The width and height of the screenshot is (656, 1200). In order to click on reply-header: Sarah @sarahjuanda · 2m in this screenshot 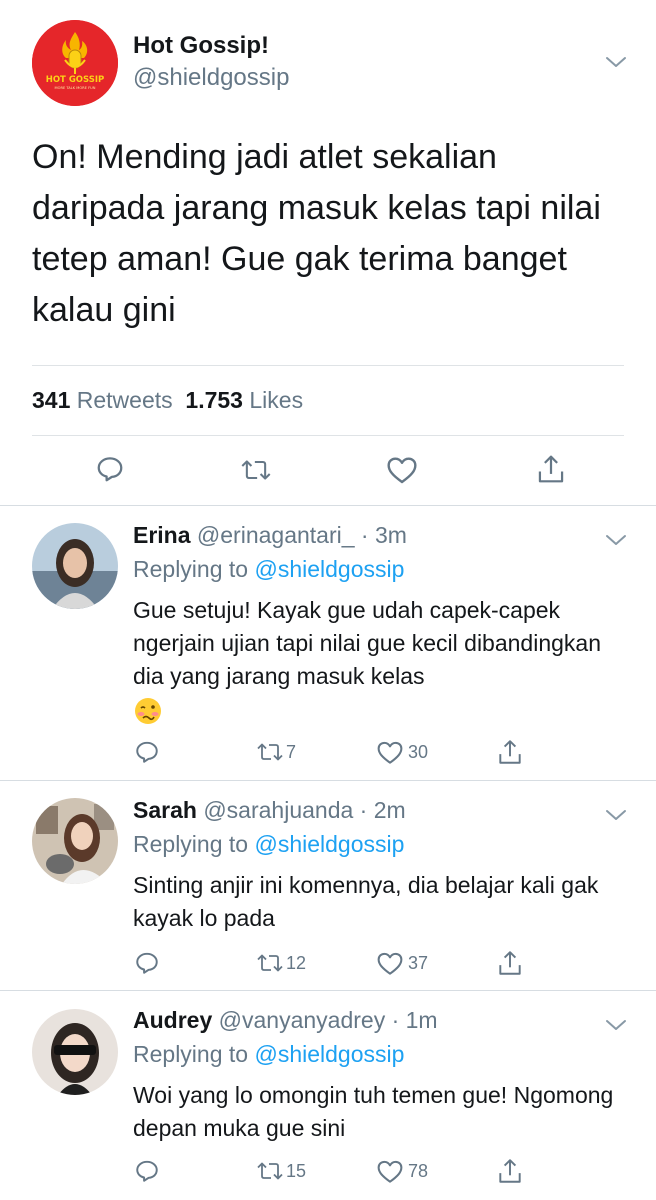, I will do `click(269, 810)`.